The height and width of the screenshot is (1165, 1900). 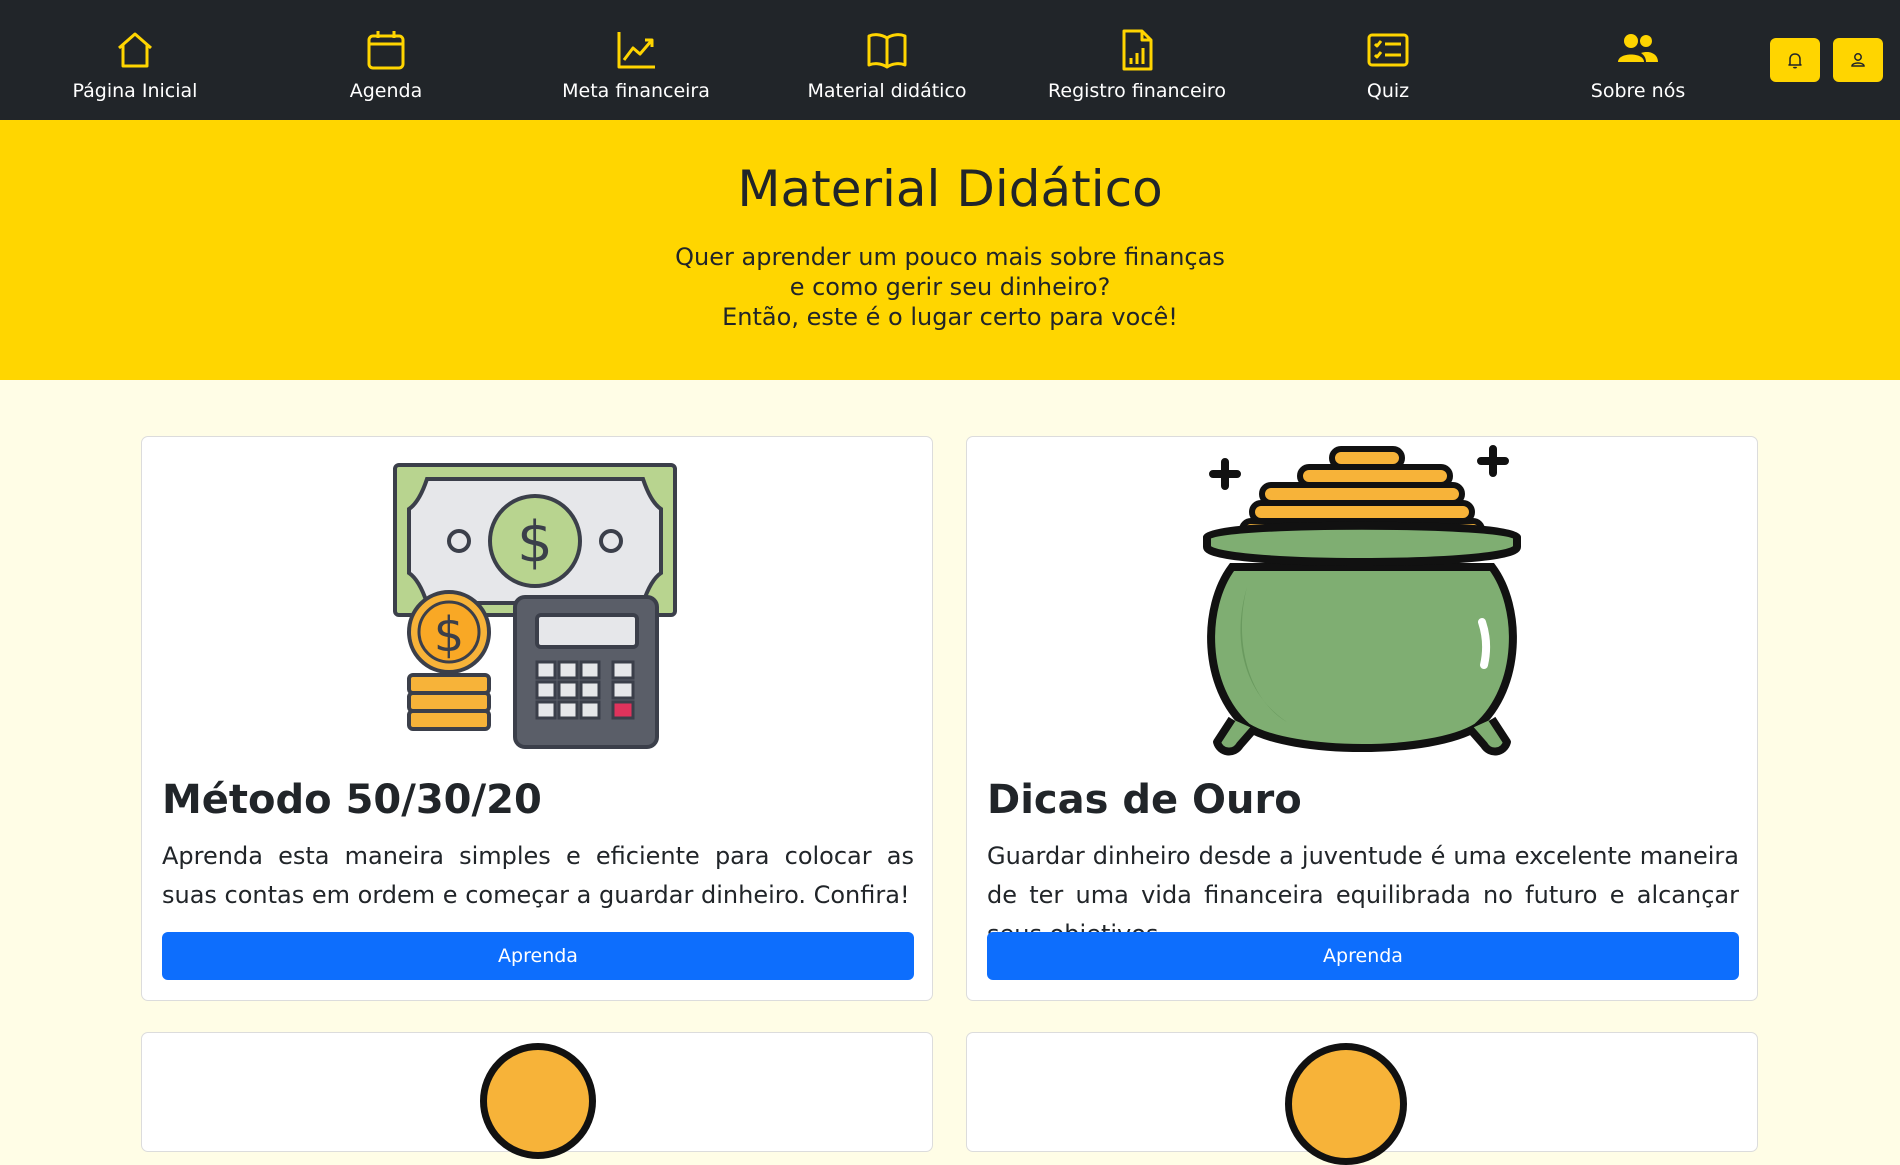 What do you see at coordinates (636, 50) in the screenshot?
I see `chart-line-icon` at bounding box center [636, 50].